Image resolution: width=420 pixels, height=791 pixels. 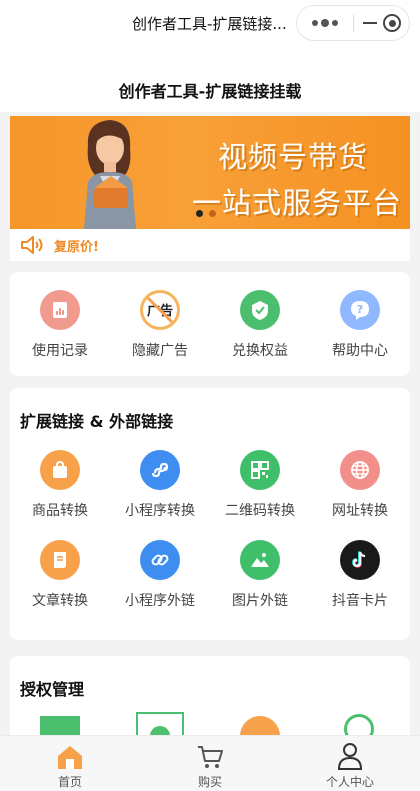 What do you see at coordinates (260, 560) in the screenshot?
I see `image-icon` at bounding box center [260, 560].